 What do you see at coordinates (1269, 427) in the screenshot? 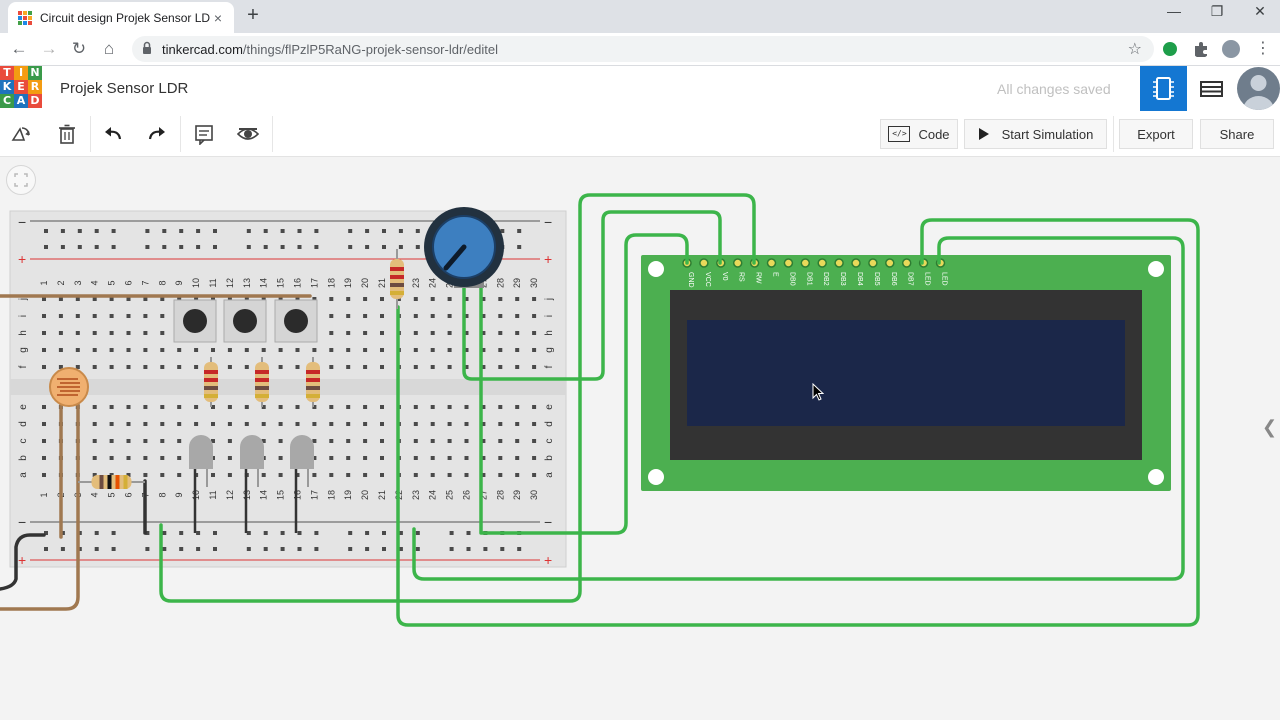
I see `components-panel-toggle: ❮` at bounding box center [1269, 427].